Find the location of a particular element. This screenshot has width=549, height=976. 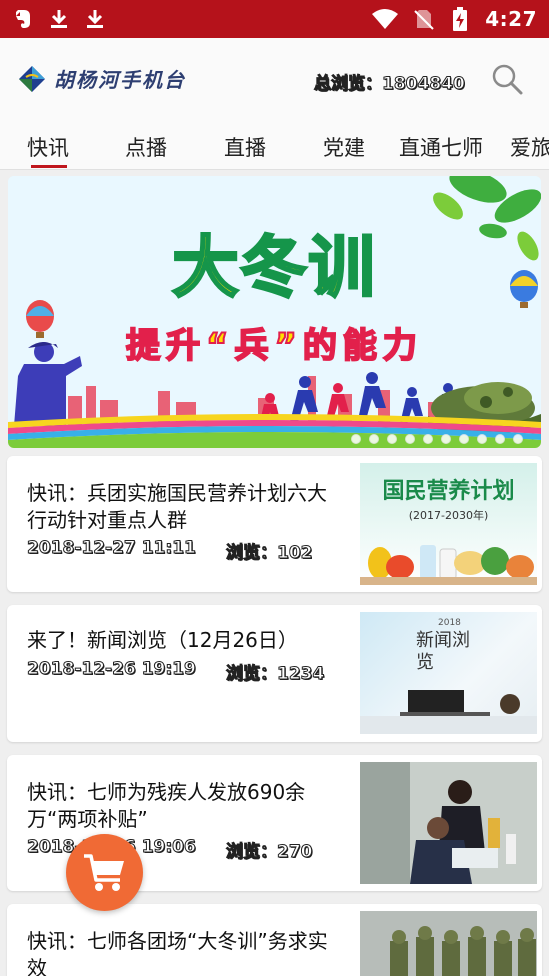

news-title: 快讯：兵团实施国民营养计划六大行动针对重点人群 is located at coordinates (177, 506).